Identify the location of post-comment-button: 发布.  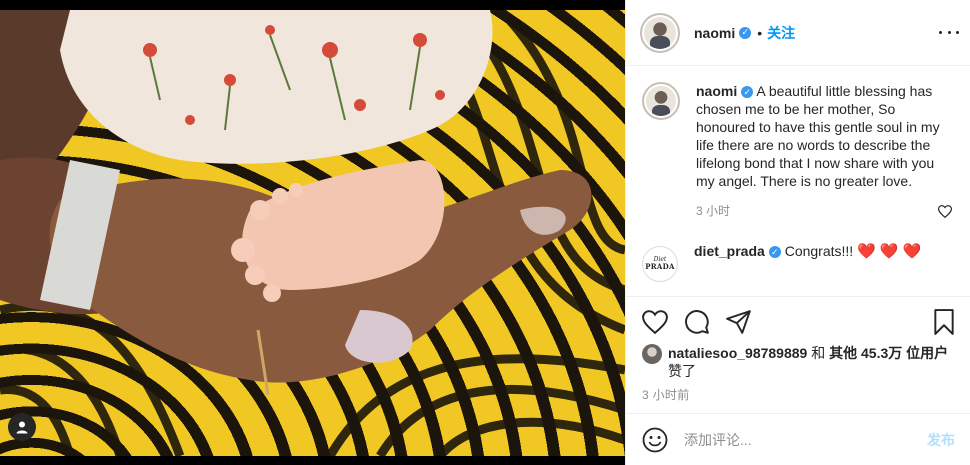
(941, 440).